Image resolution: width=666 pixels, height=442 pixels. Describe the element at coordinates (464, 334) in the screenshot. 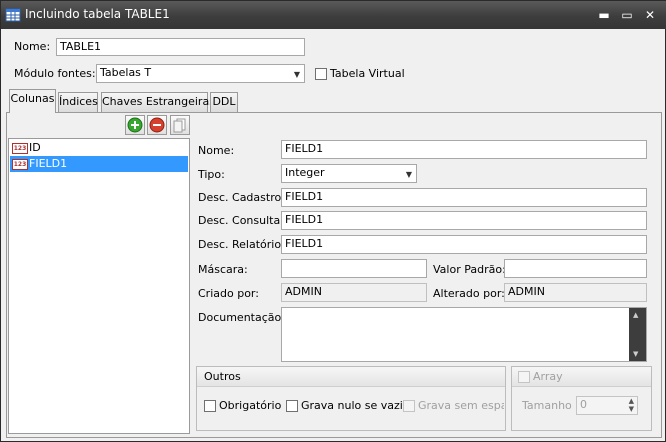

I see `documentacao-textarea` at that location.